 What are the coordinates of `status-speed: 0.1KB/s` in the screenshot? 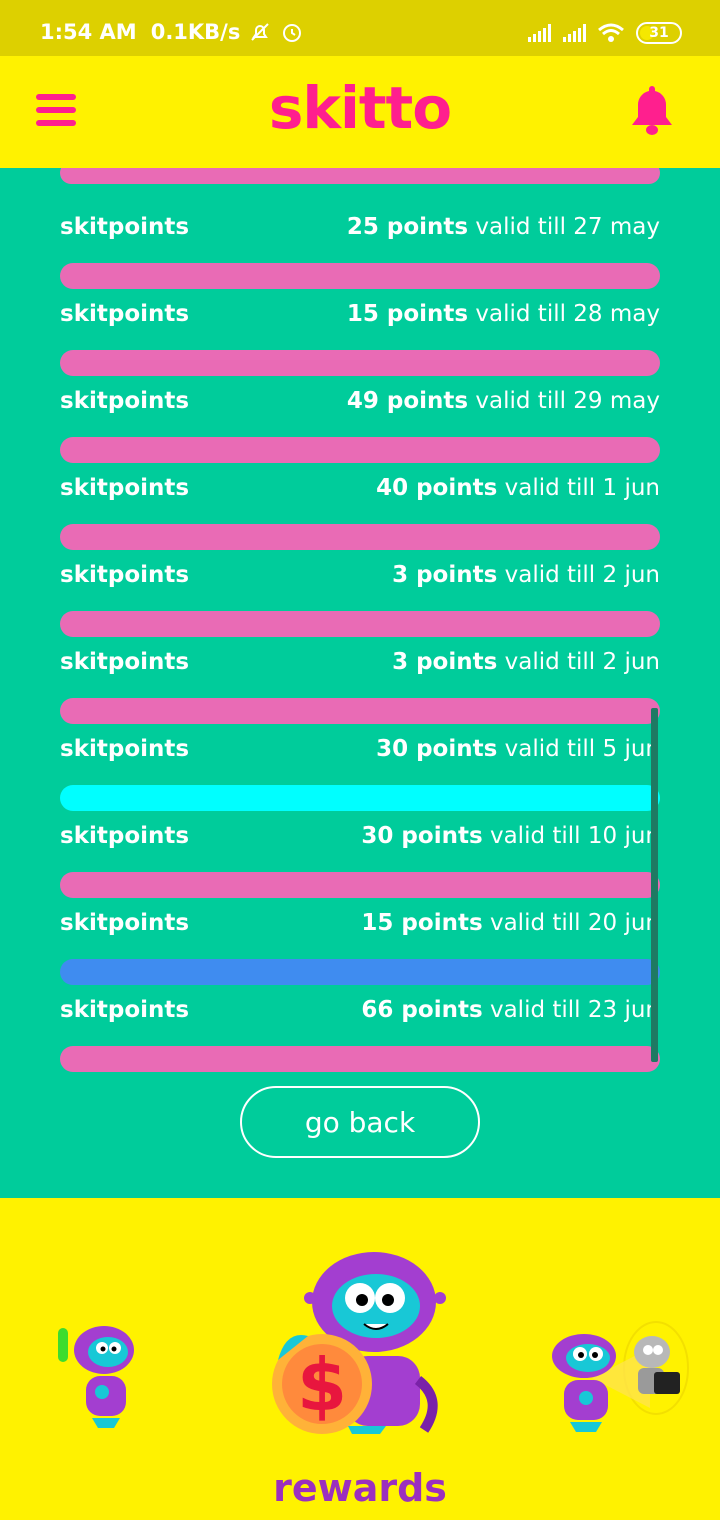 It's located at (195, 32).